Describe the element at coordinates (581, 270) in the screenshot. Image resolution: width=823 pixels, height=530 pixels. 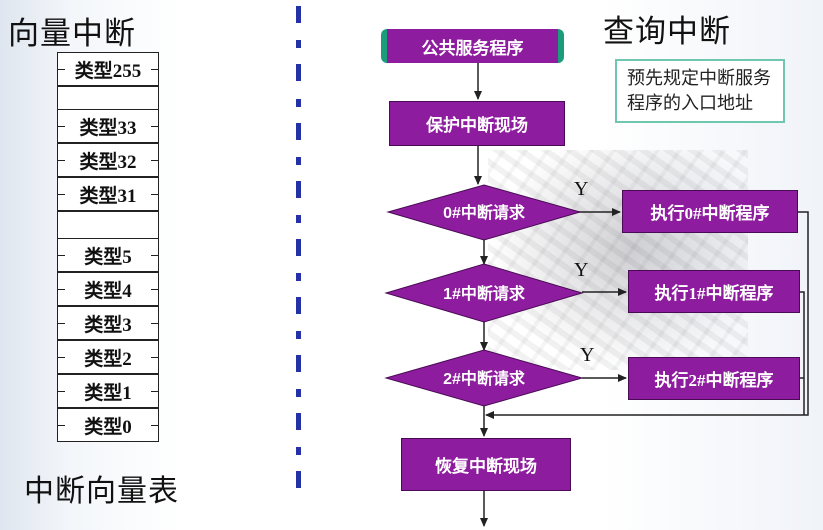
I see `yes-label-1: Y` at that location.